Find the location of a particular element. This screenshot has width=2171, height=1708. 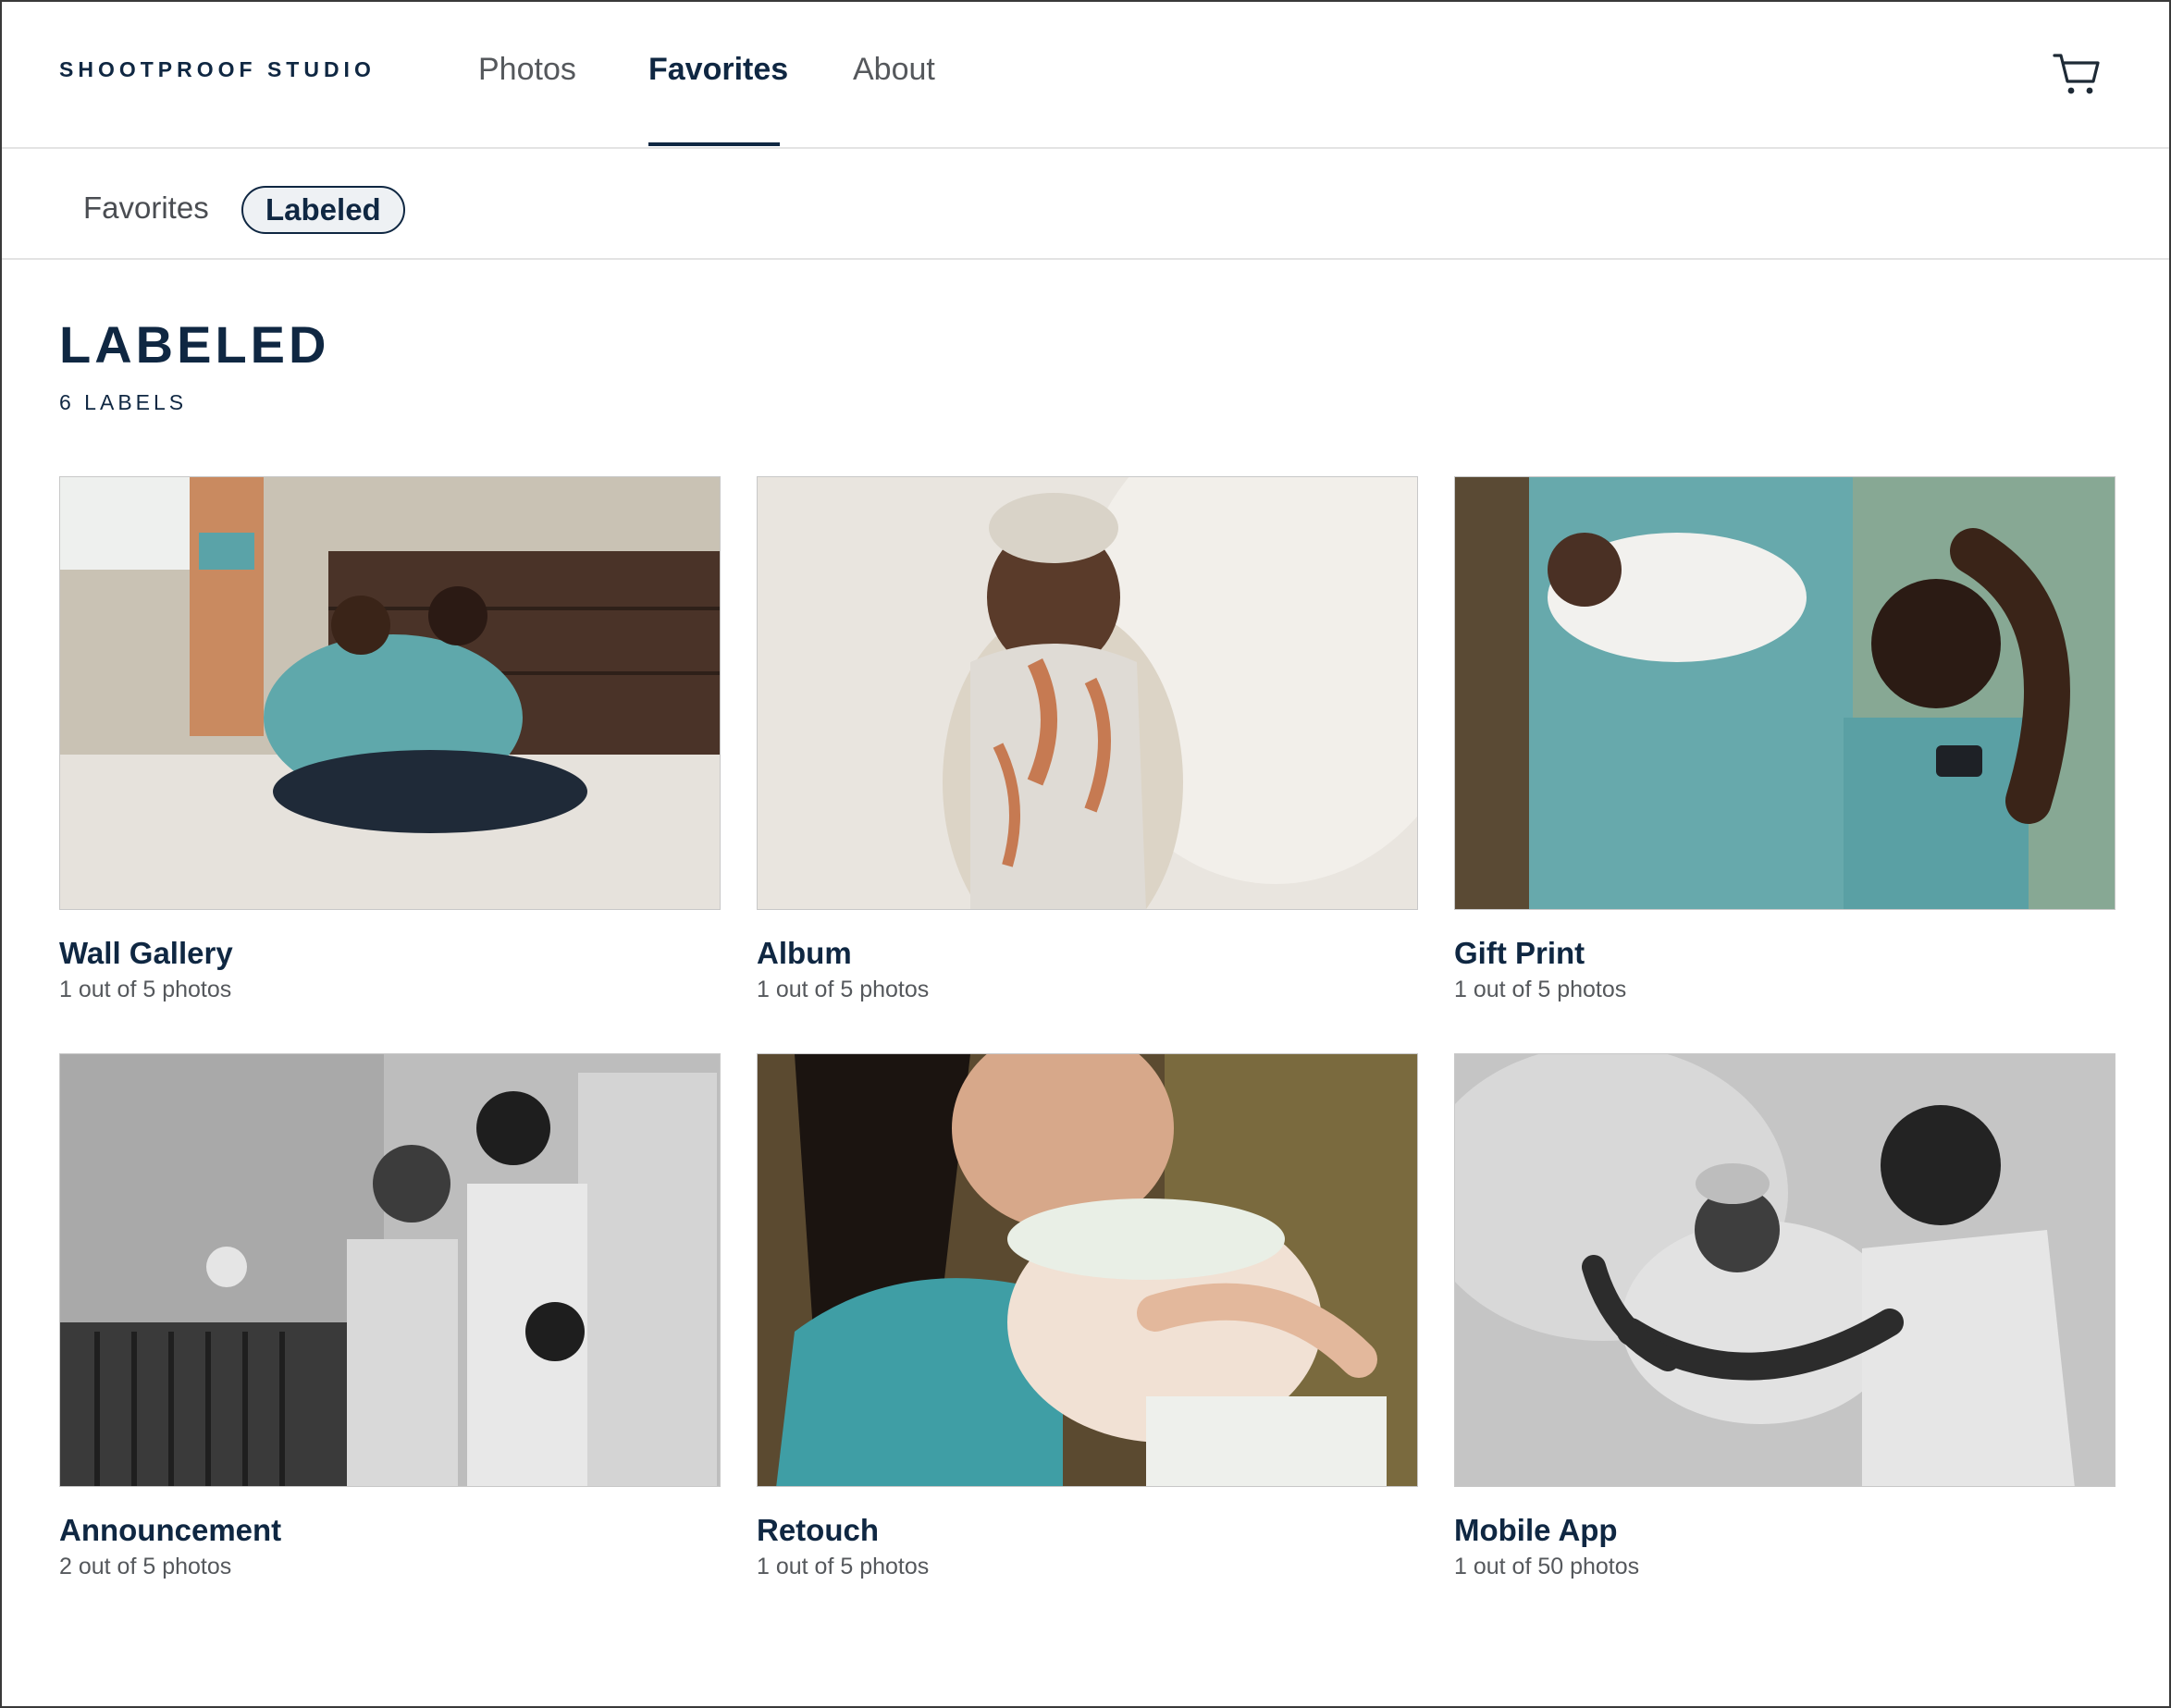

top-nav: SHOOTPROOF STUDIO Photos Favorites About is located at coordinates (1086, 75).